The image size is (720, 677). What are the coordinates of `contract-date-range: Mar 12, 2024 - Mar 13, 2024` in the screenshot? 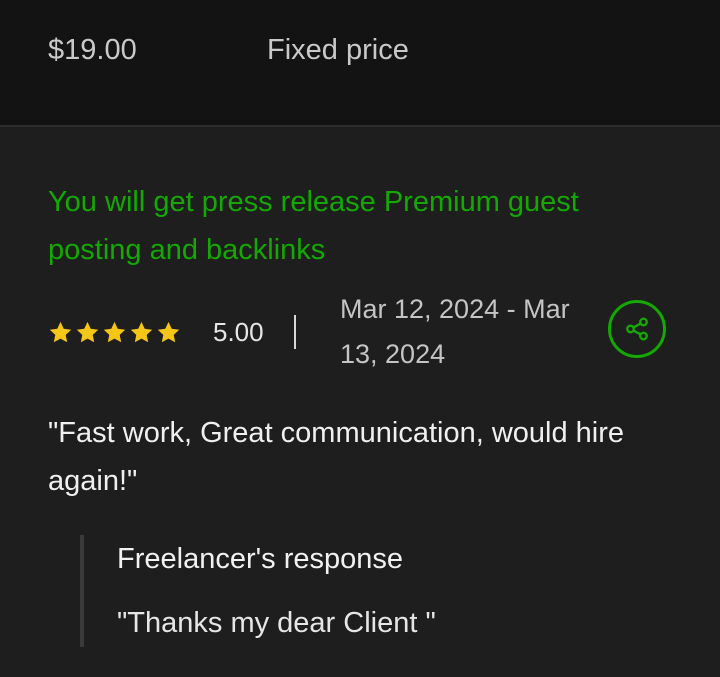 It's located at (455, 331).